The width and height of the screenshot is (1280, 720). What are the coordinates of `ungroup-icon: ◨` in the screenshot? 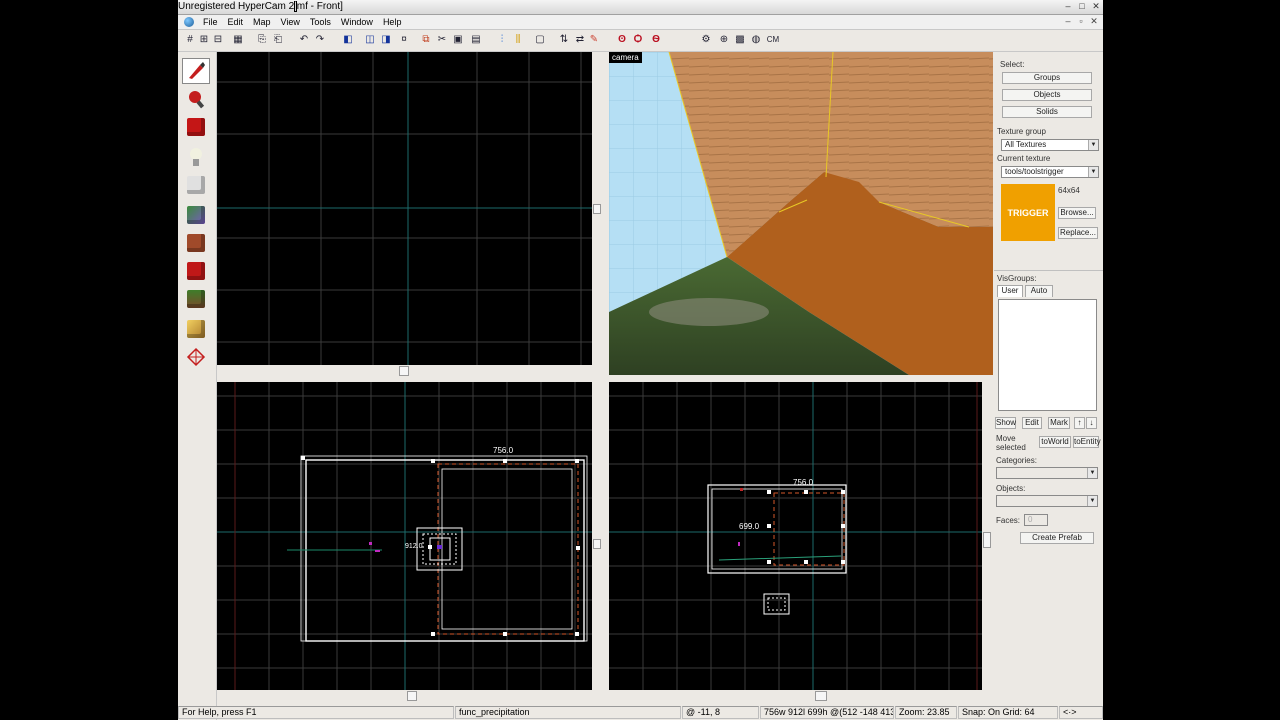 It's located at (386, 40).